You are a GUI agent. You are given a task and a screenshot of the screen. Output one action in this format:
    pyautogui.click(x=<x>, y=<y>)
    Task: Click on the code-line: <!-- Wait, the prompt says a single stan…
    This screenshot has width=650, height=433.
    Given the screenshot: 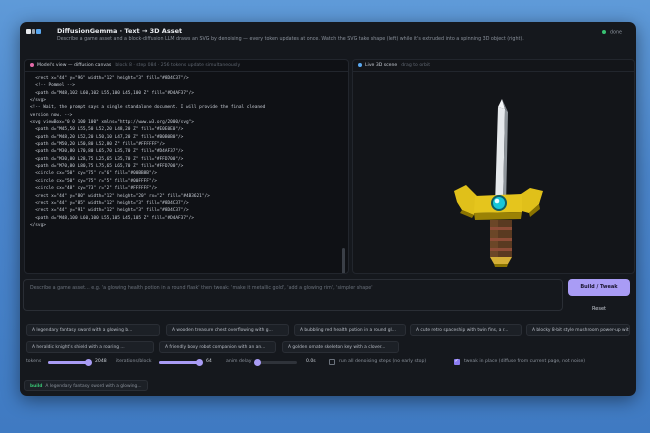 What is the action you would take?
    pyautogui.click(x=148, y=108)
    